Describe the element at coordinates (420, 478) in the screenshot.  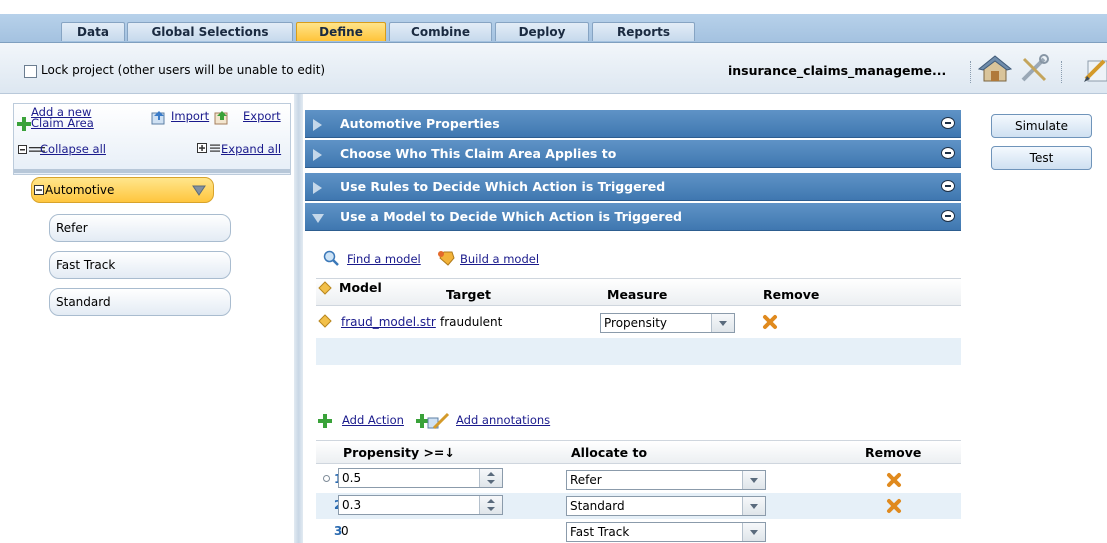
I see `propensity-spinner: 0.5` at that location.